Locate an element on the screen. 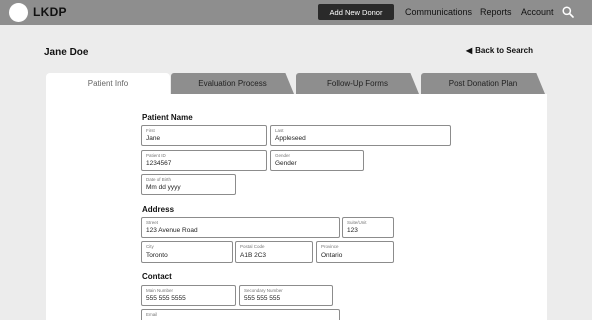 Image resolution: width=592 pixels, height=320 pixels. logo-icon is located at coordinates (18, 12).